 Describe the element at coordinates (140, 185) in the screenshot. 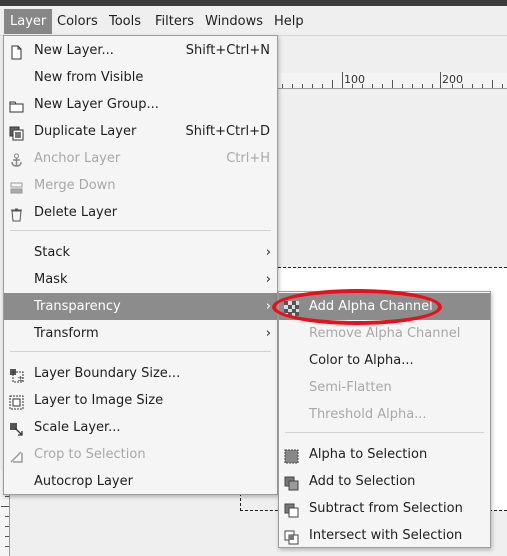

I see `menu-item-merge-down: Merge Down` at that location.